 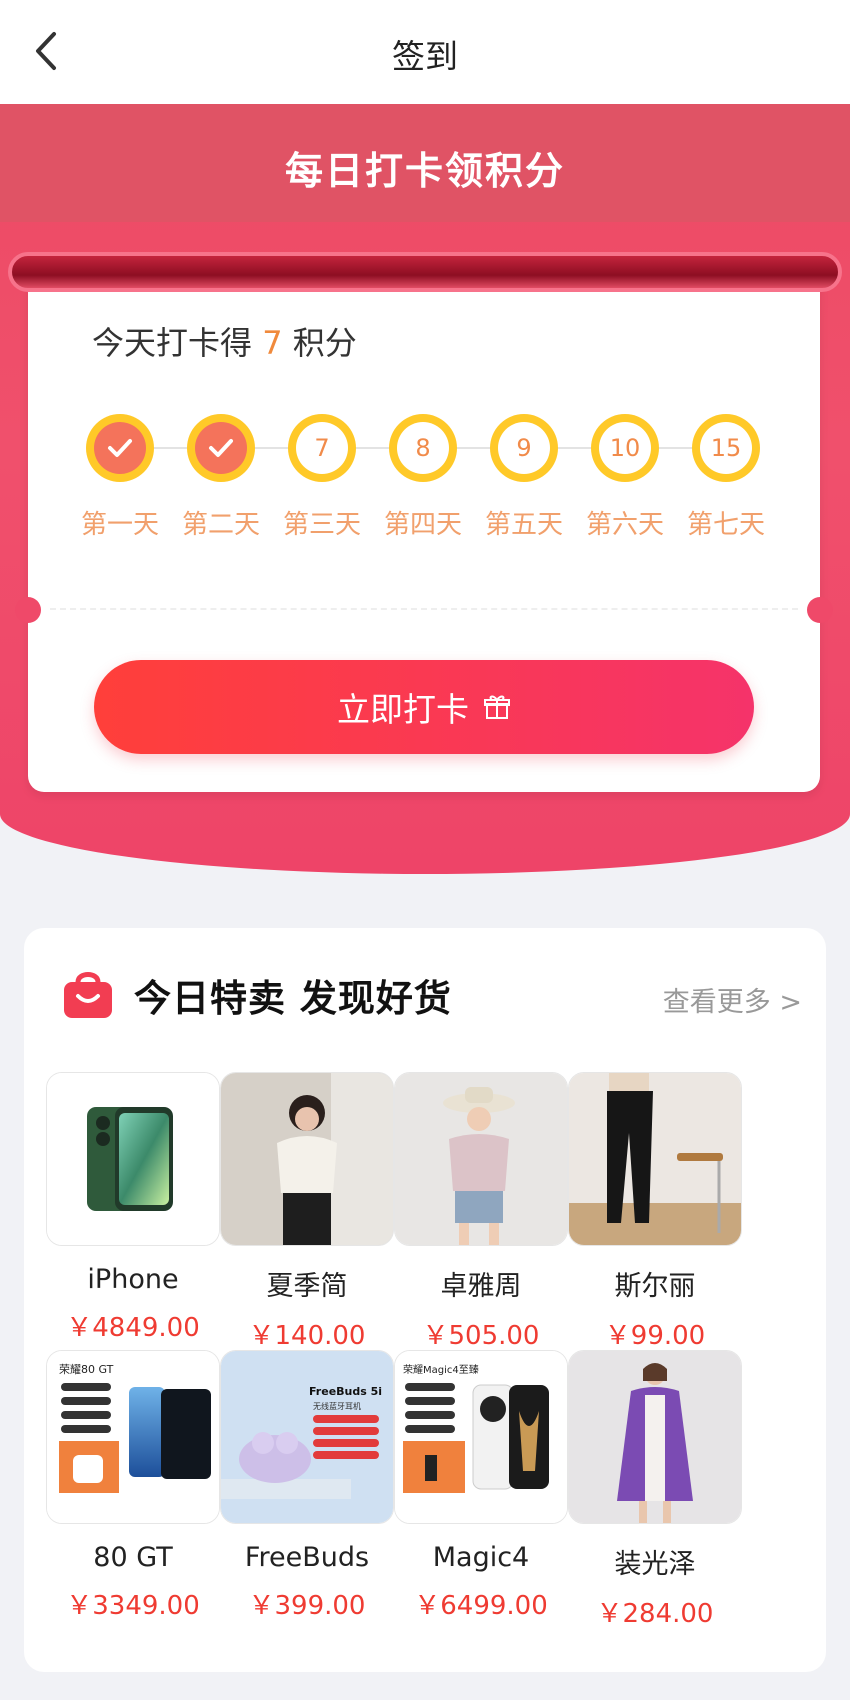 What do you see at coordinates (441, 1369) in the screenshot?
I see `svg-text: 荣耀Magic4至臻` at bounding box center [441, 1369].